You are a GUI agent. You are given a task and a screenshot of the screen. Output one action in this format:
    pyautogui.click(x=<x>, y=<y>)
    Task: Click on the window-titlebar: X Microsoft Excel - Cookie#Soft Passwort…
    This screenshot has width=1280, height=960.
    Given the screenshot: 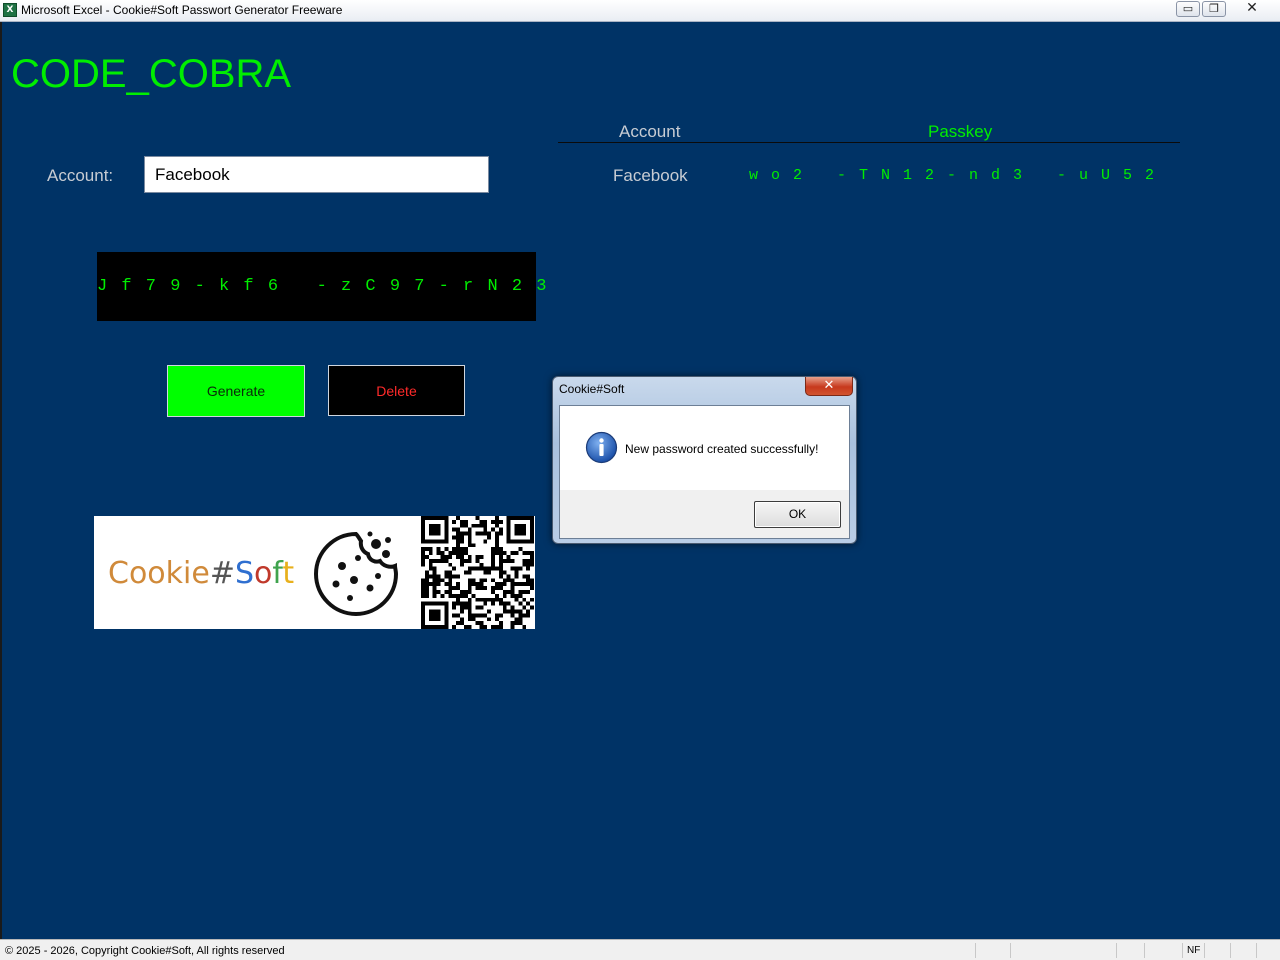 What is the action you would take?
    pyautogui.click(x=640, y=11)
    